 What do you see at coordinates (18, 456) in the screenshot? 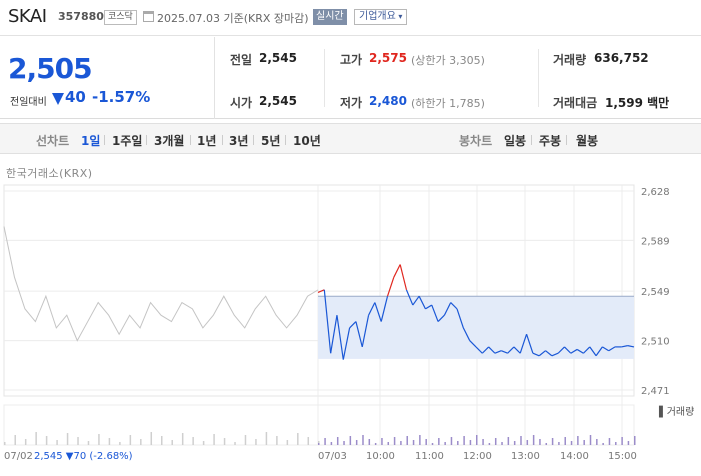
I see `prev-date-label: 07/02` at bounding box center [18, 456].